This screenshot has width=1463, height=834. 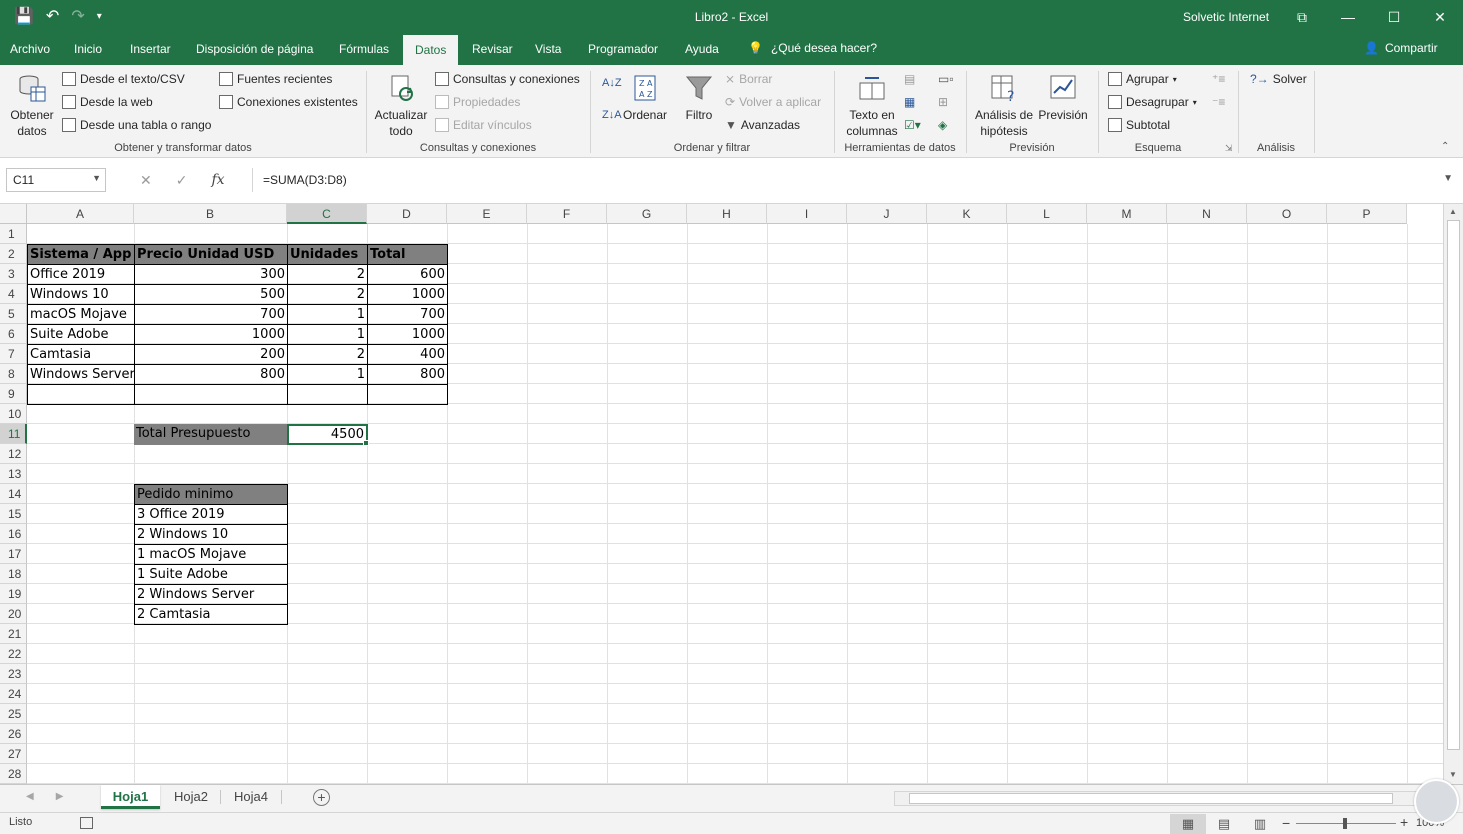 I want to click on row-header-18: 18, so click(x=13, y=574).